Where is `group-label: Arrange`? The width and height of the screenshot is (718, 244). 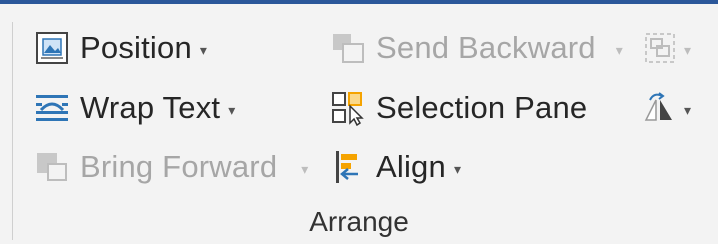 group-label: Arrange is located at coordinates (359, 221).